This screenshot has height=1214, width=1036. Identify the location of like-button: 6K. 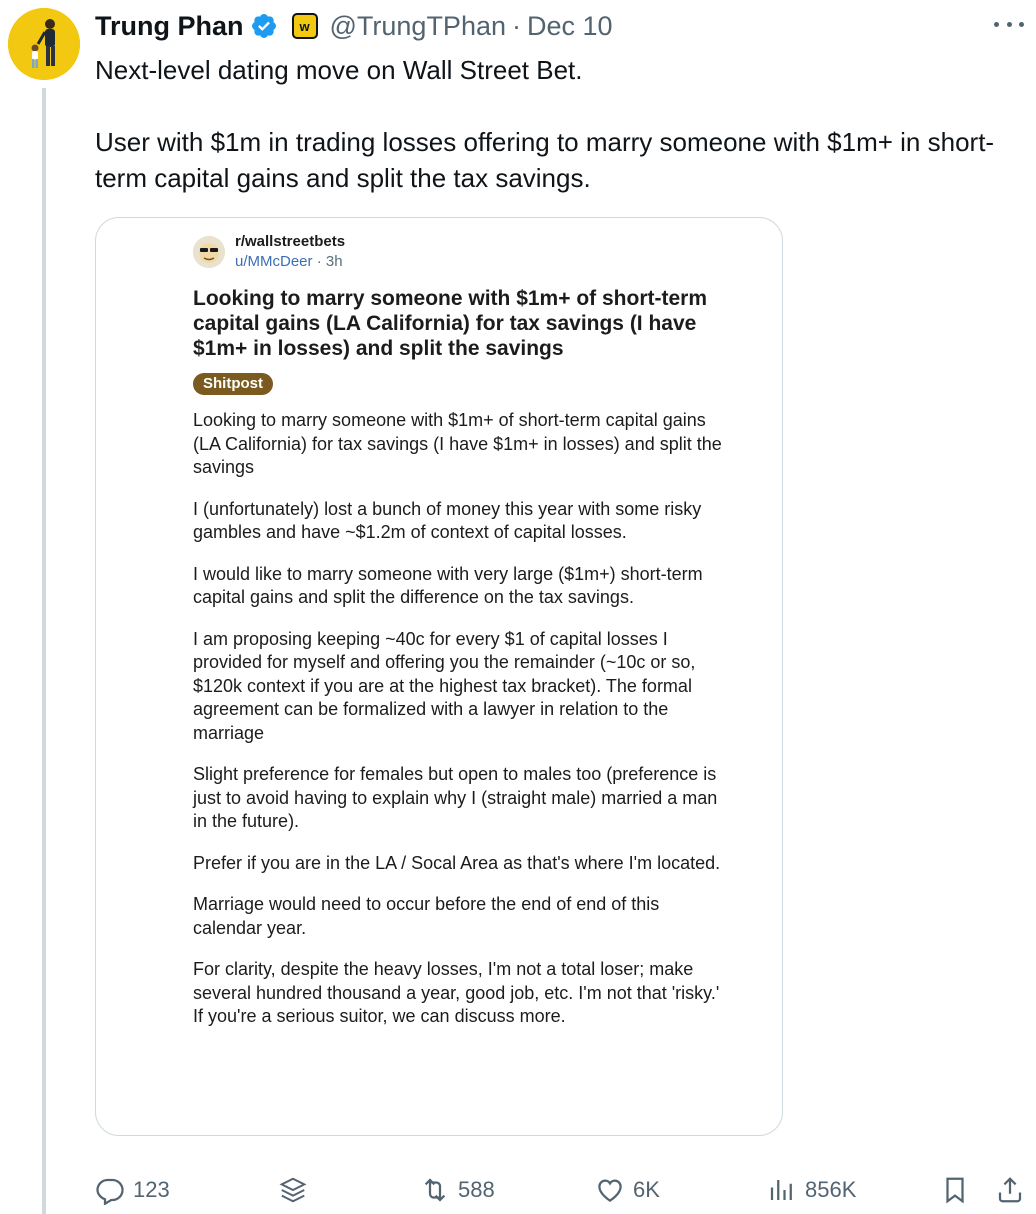
(627, 1190).